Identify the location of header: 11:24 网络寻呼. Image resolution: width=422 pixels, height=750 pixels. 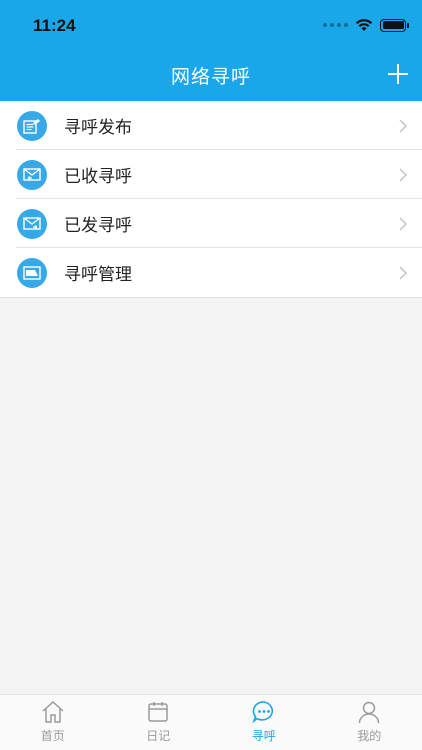
(211, 50).